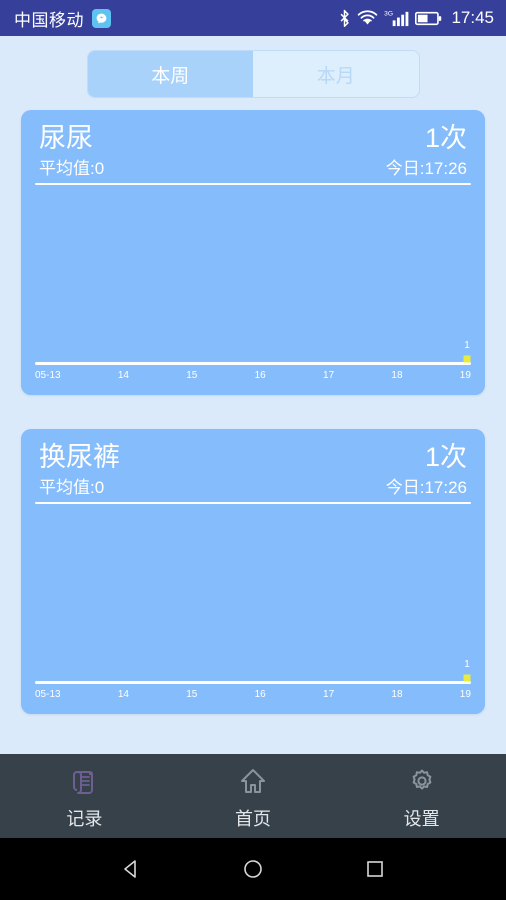  What do you see at coordinates (79, 457) in the screenshot?
I see `card-title: 换尿裤` at bounding box center [79, 457].